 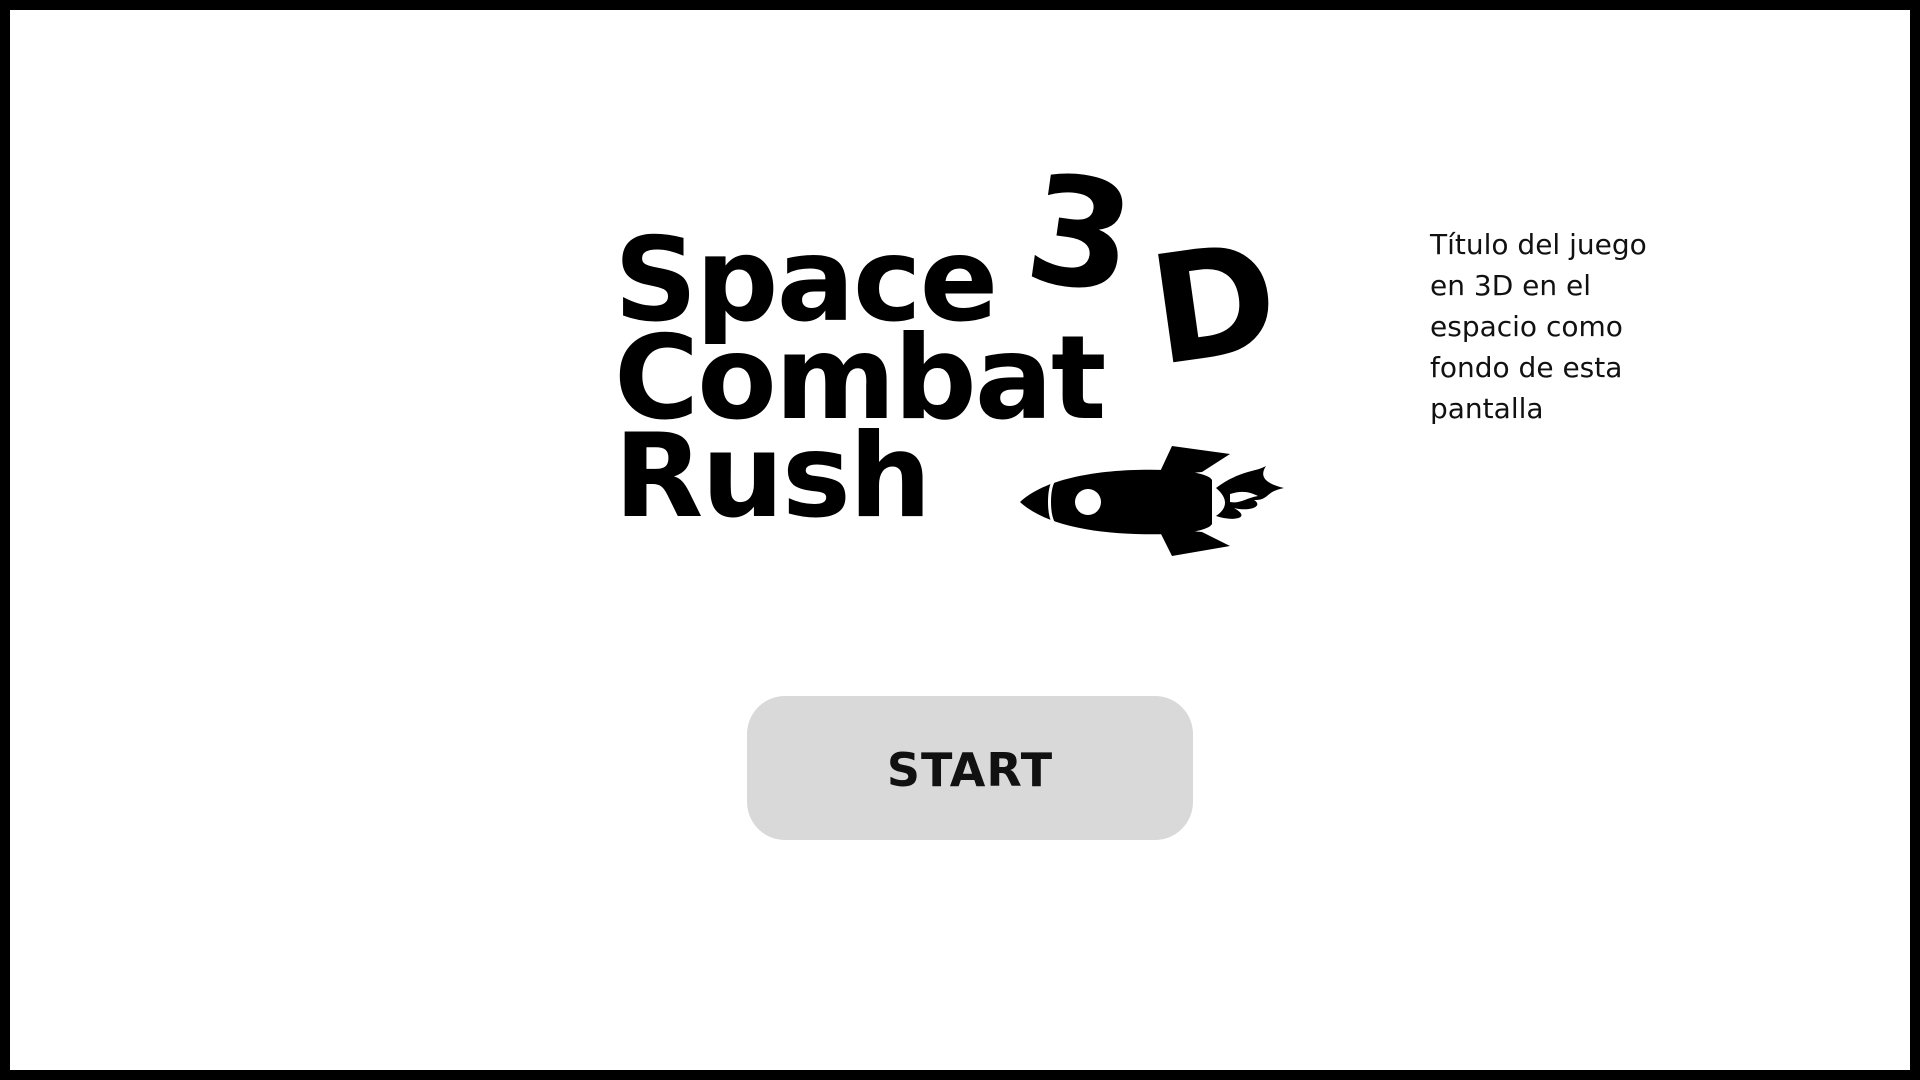 What do you see at coordinates (1080, 235) in the screenshot?
I see `logo-3d-digit: 3` at bounding box center [1080, 235].